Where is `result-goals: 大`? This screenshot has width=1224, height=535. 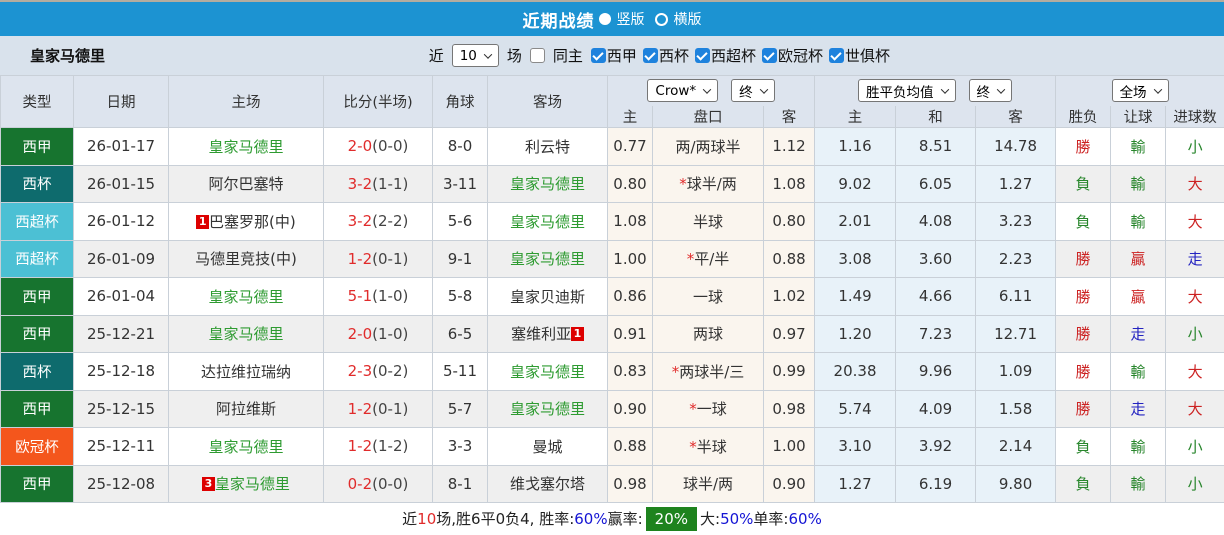 result-goals: 大 is located at coordinates (1194, 183).